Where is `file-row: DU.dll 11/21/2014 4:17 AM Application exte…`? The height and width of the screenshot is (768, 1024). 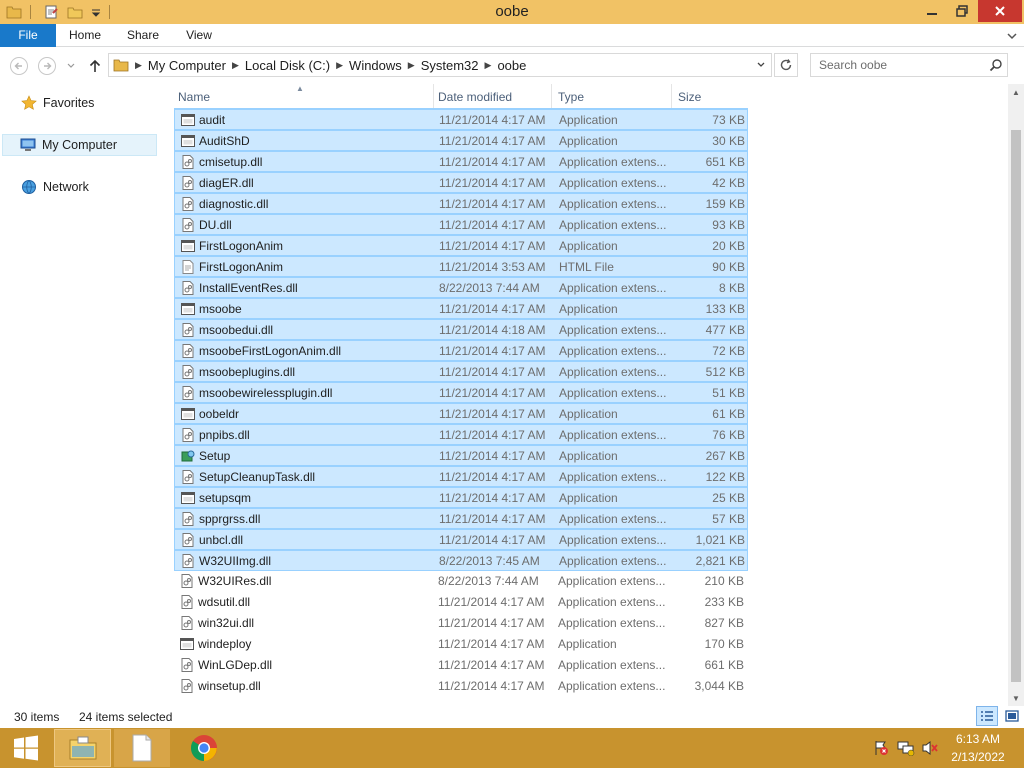 file-row: DU.dll 11/21/2014 4:17 AM Application exte… is located at coordinates (461, 224).